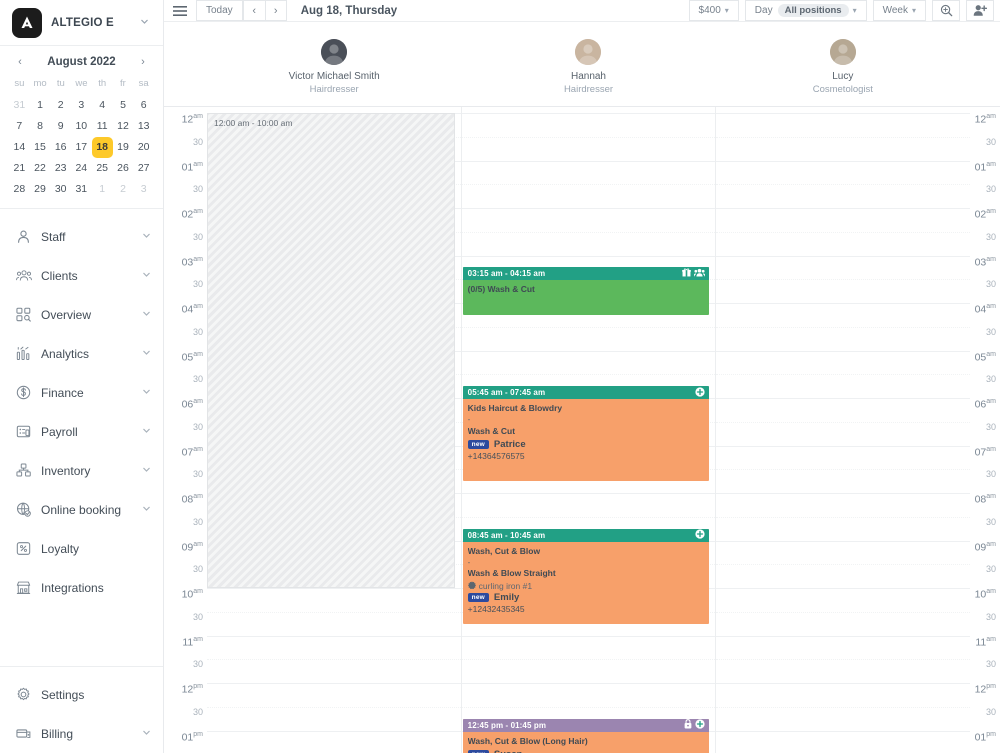 Image resolution: width=1000 pixels, height=753 pixels. What do you see at coordinates (275, 10) in the screenshot?
I see `next-day-button: ›` at bounding box center [275, 10].